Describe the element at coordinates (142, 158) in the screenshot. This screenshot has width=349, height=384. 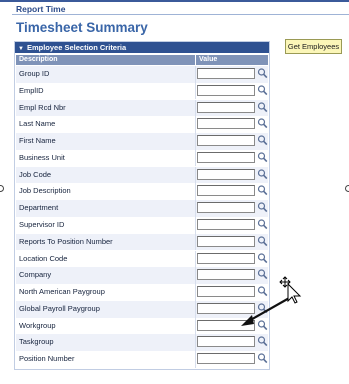
I see `criteria-row: Business Unit` at that location.